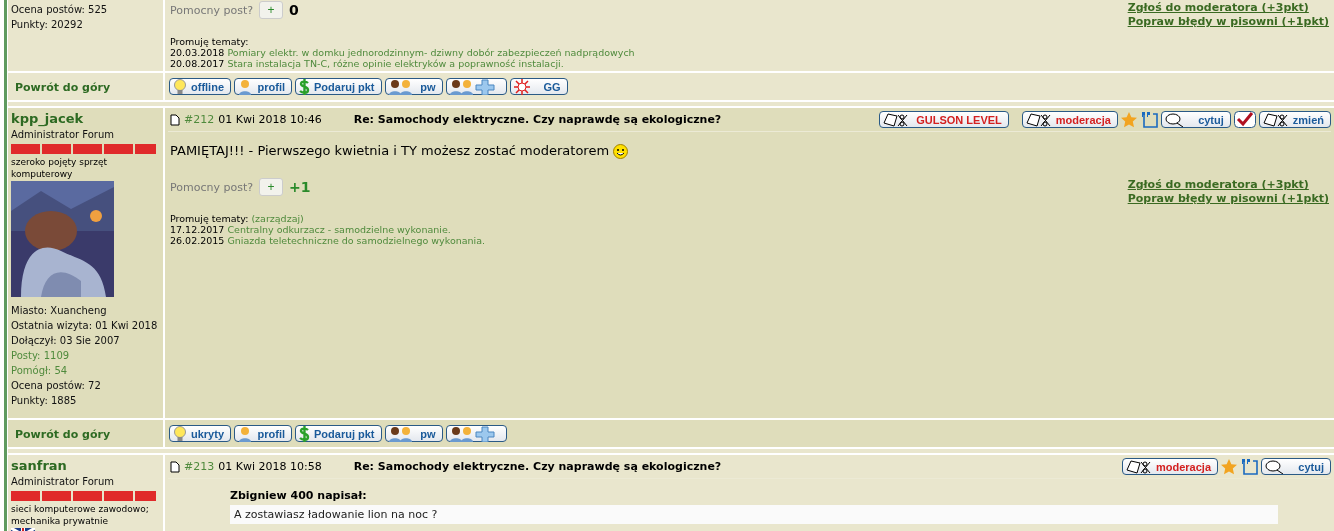 The image size is (1334, 531). What do you see at coordinates (294, 10) in the screenshot?
I see `helpful-score: 0` at bounding box center [294, 10].